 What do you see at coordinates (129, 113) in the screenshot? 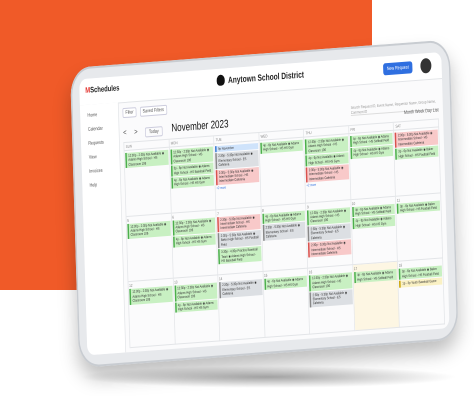
I see `filter-button: Filter` at bounding box center [129, 113].